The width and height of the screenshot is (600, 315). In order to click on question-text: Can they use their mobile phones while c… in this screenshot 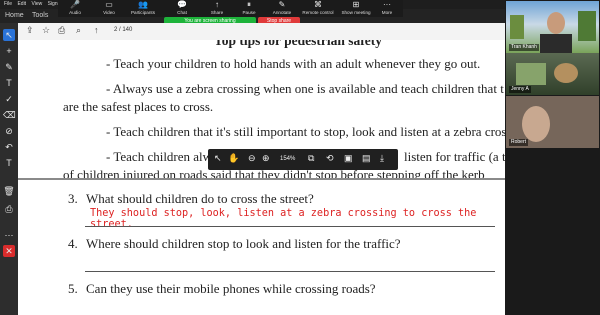, I will do `click(231, 288)`.